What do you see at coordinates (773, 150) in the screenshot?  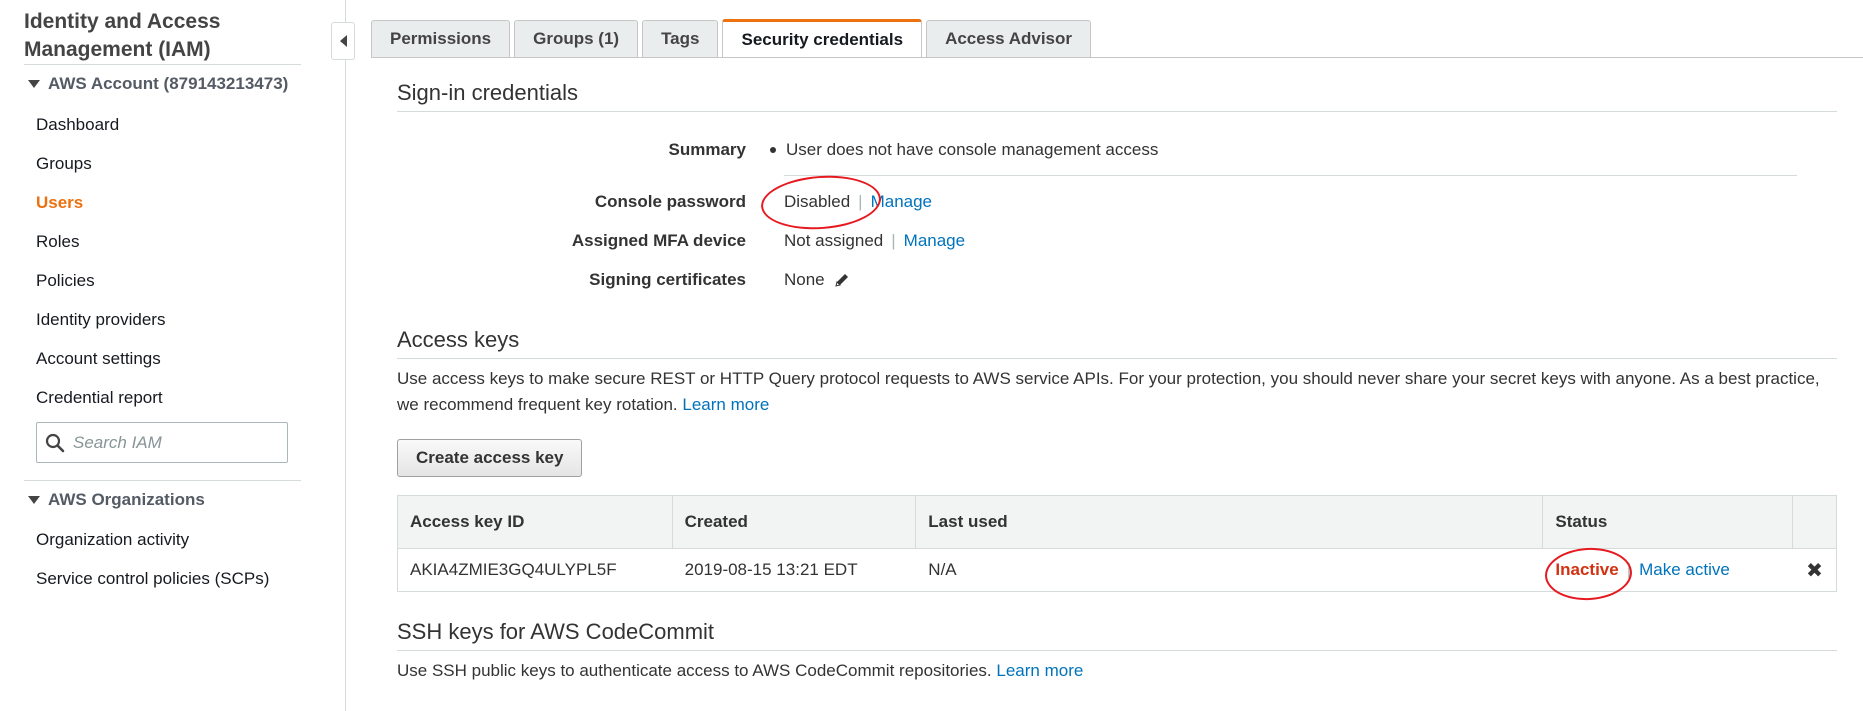 I see `bullet-icon` at bounding box center [773, 150].